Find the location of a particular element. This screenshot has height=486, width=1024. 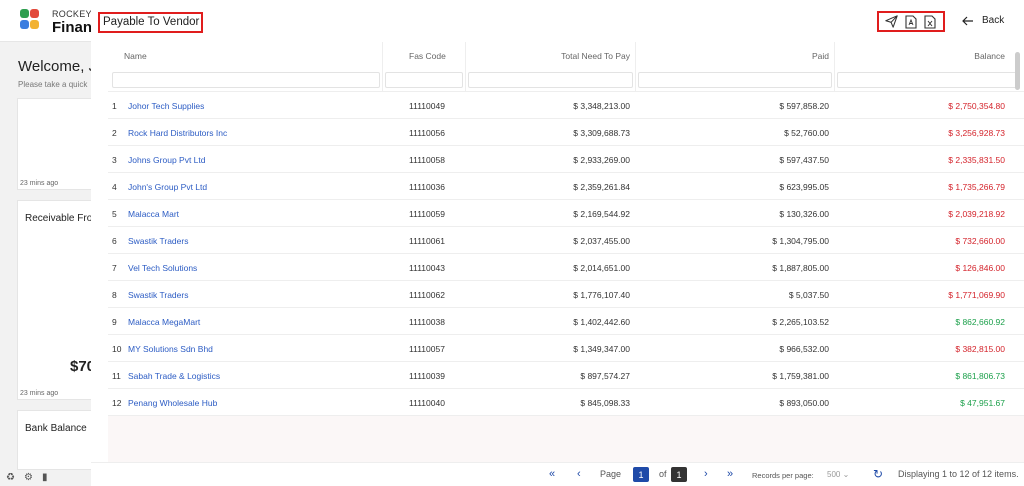

fas-code: 11110058 is located at coordinates (427, 160).